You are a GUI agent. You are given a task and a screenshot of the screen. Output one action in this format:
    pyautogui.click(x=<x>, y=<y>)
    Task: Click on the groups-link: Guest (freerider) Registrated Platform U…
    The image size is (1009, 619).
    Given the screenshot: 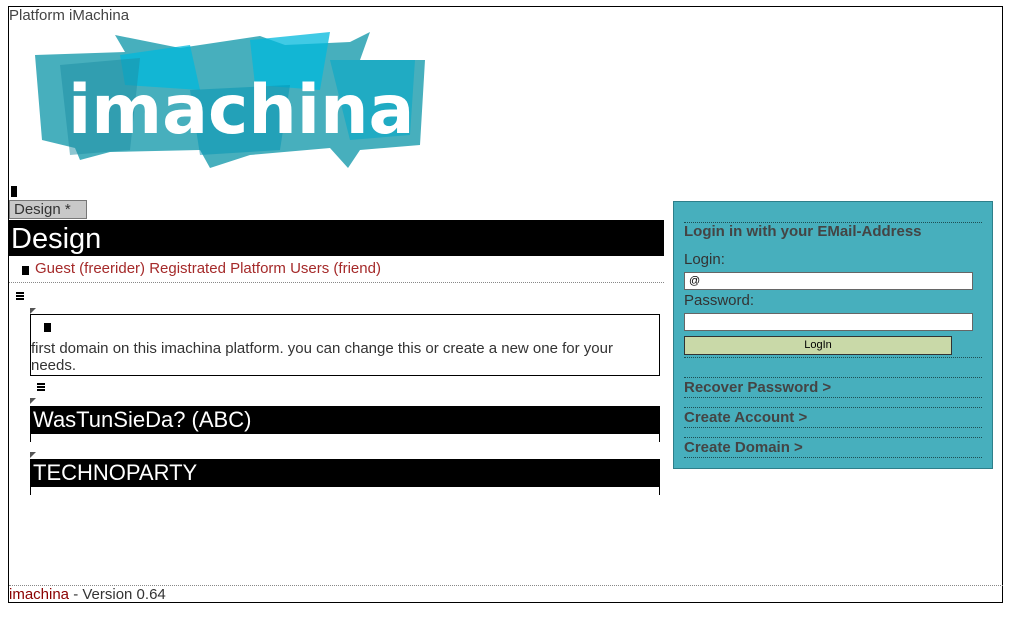 What is the action you would take?
    pyautogui.click(x=208, y=268)
    